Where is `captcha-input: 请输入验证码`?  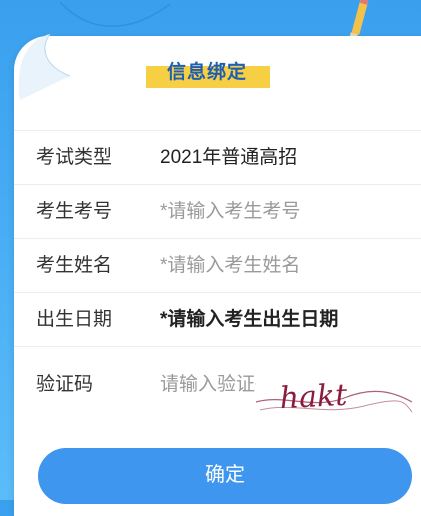 captcha-input: 请输入验证码 is located at coordinates (208, 385).